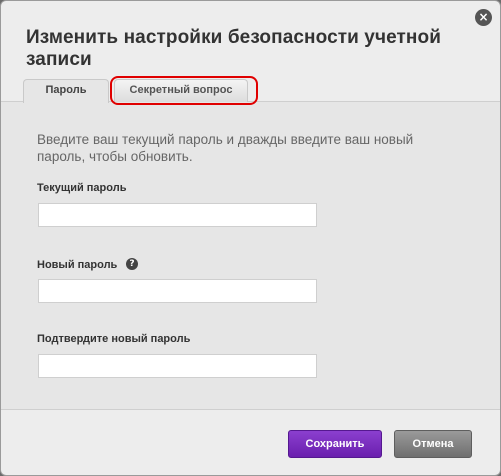 The image size is (501, 476). I want to click on new-password-input, so click(177, 291).